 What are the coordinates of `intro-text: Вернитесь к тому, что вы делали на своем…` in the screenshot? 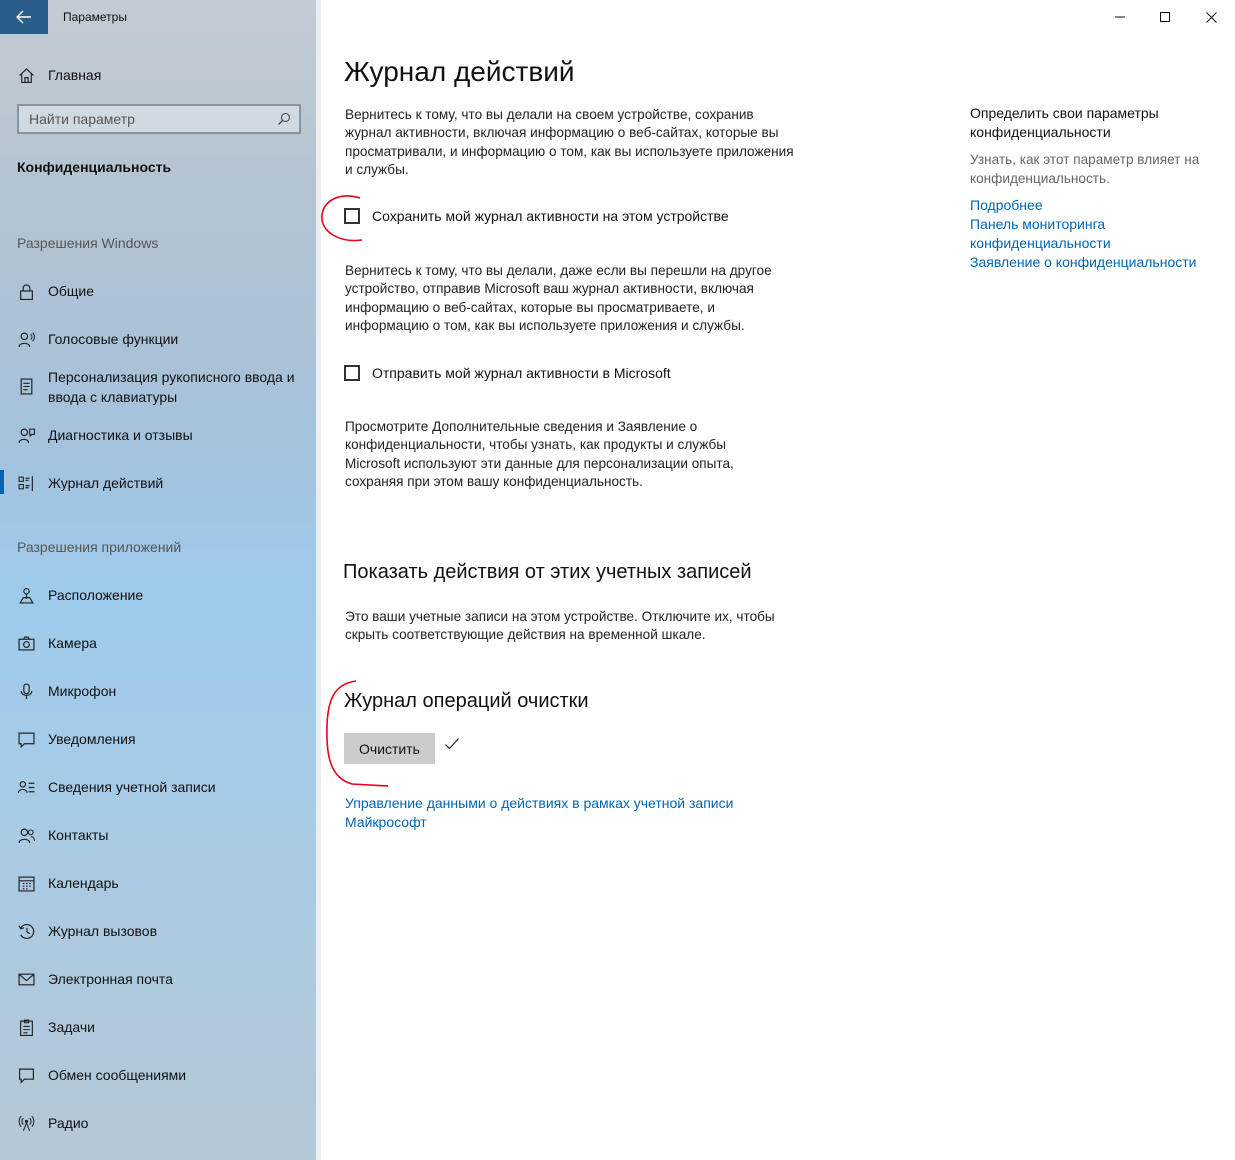 It's located at (569, 142).